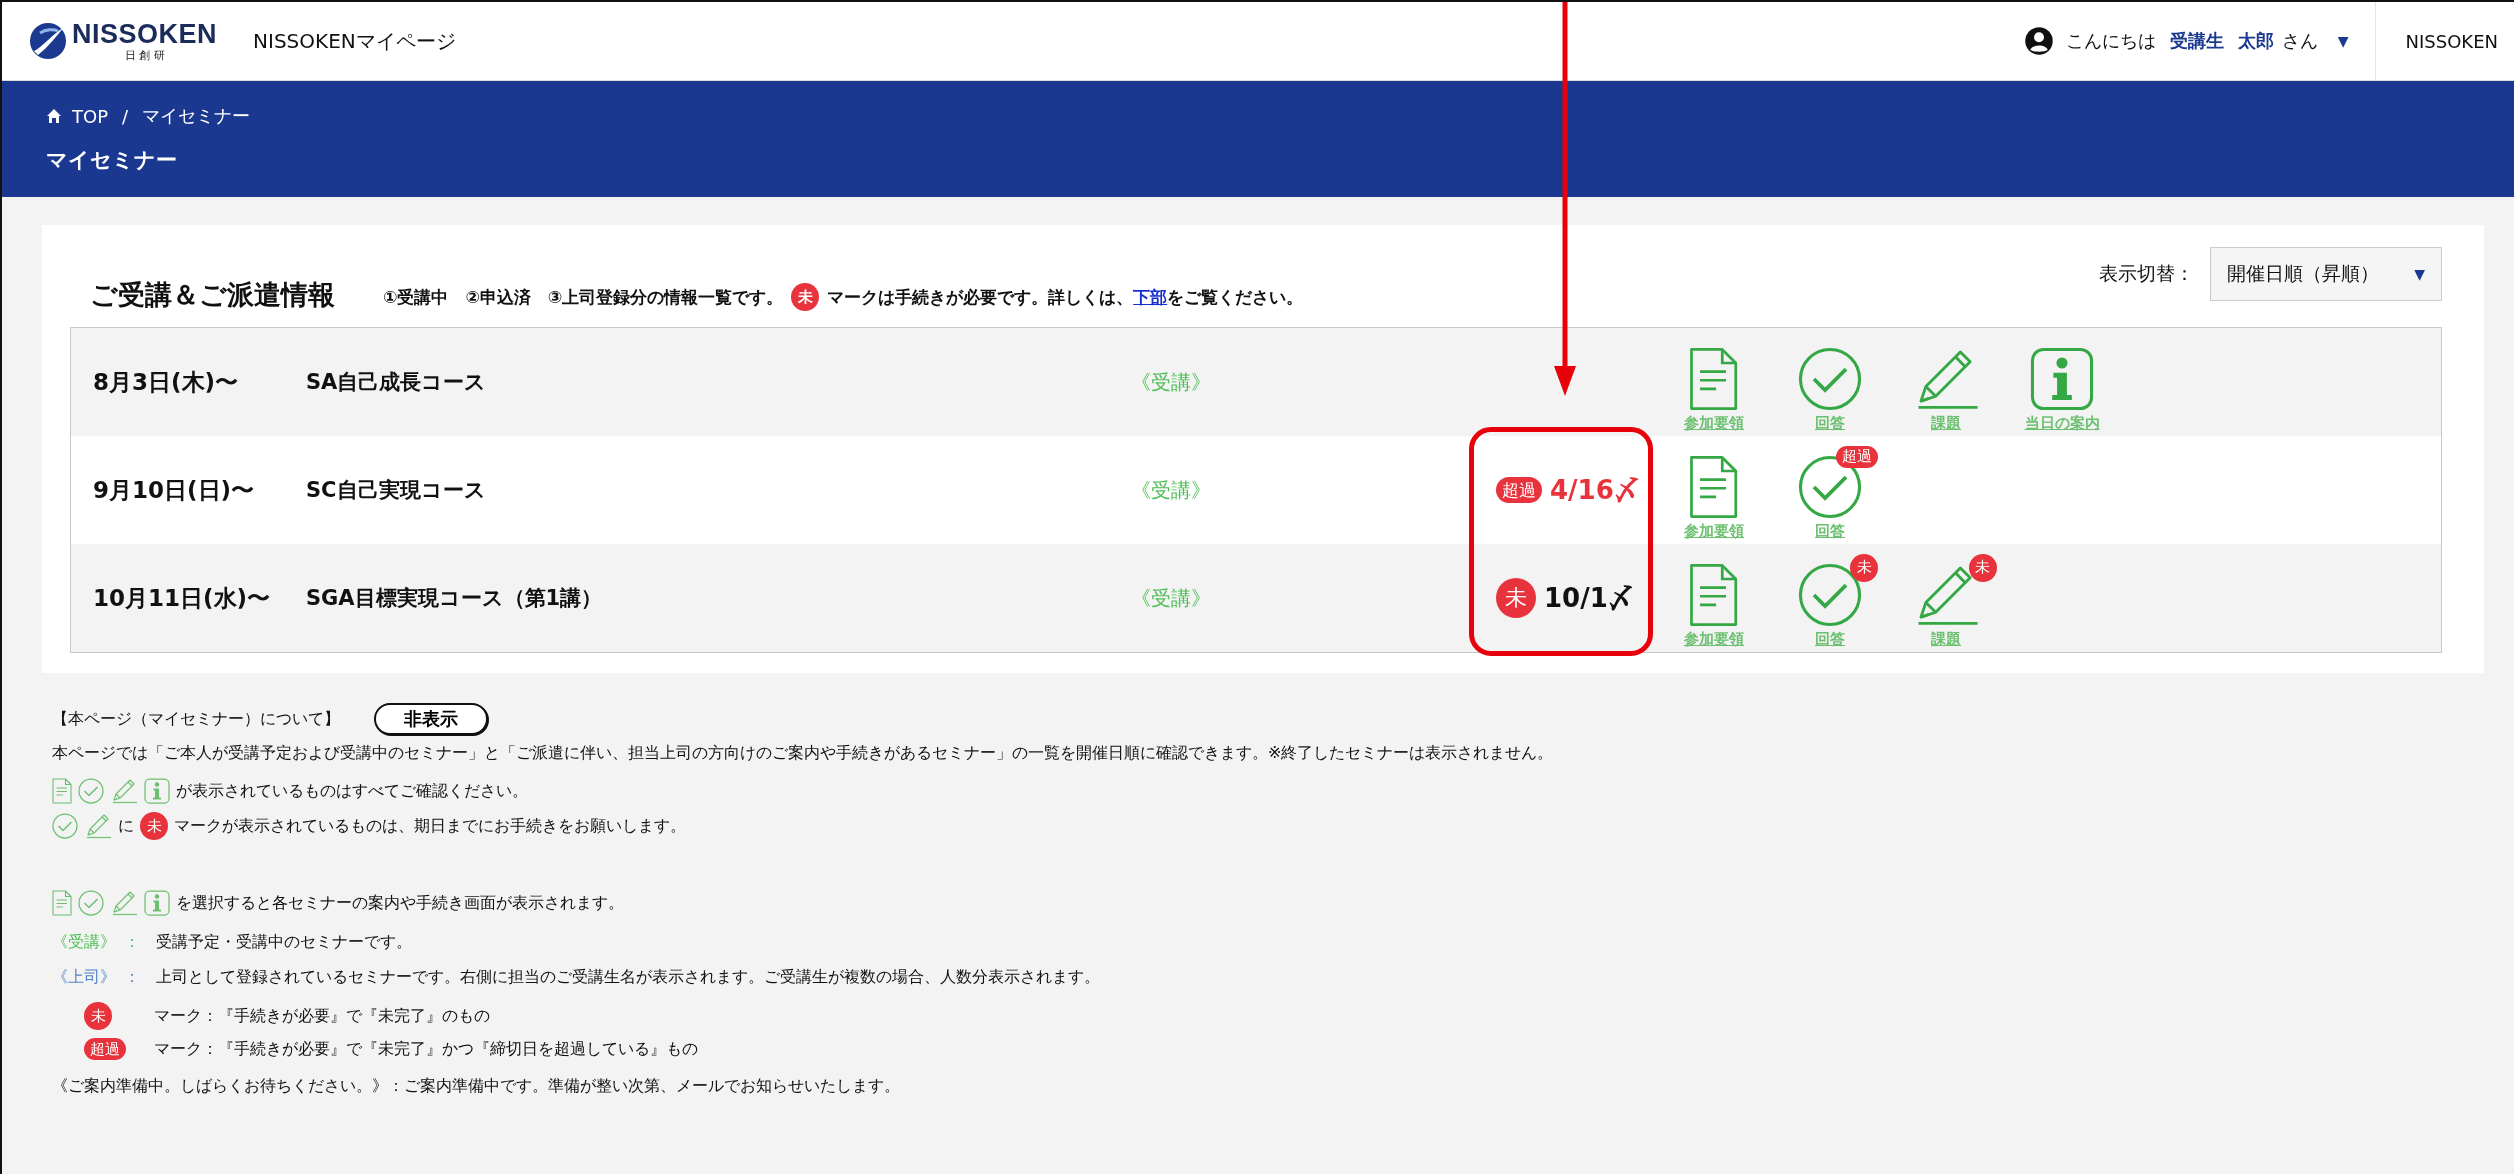  I want to click on intro-text: マークは手続きが必要です。詳しくは、下部をご覧ください。, so click(1065, 297).